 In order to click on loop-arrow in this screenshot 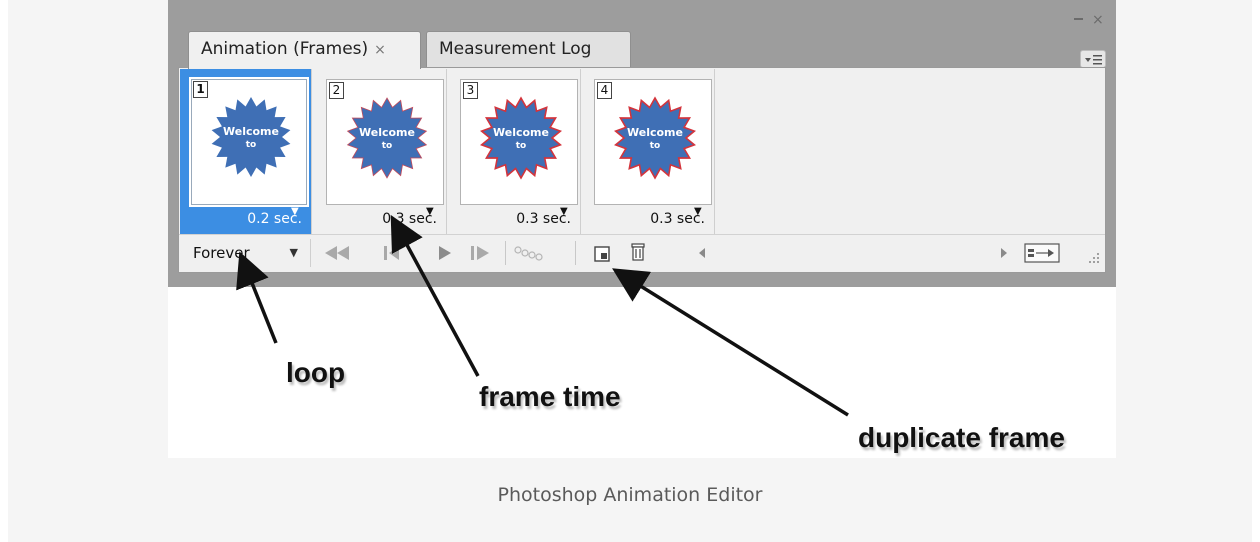, I will do `click(257, 297)`.